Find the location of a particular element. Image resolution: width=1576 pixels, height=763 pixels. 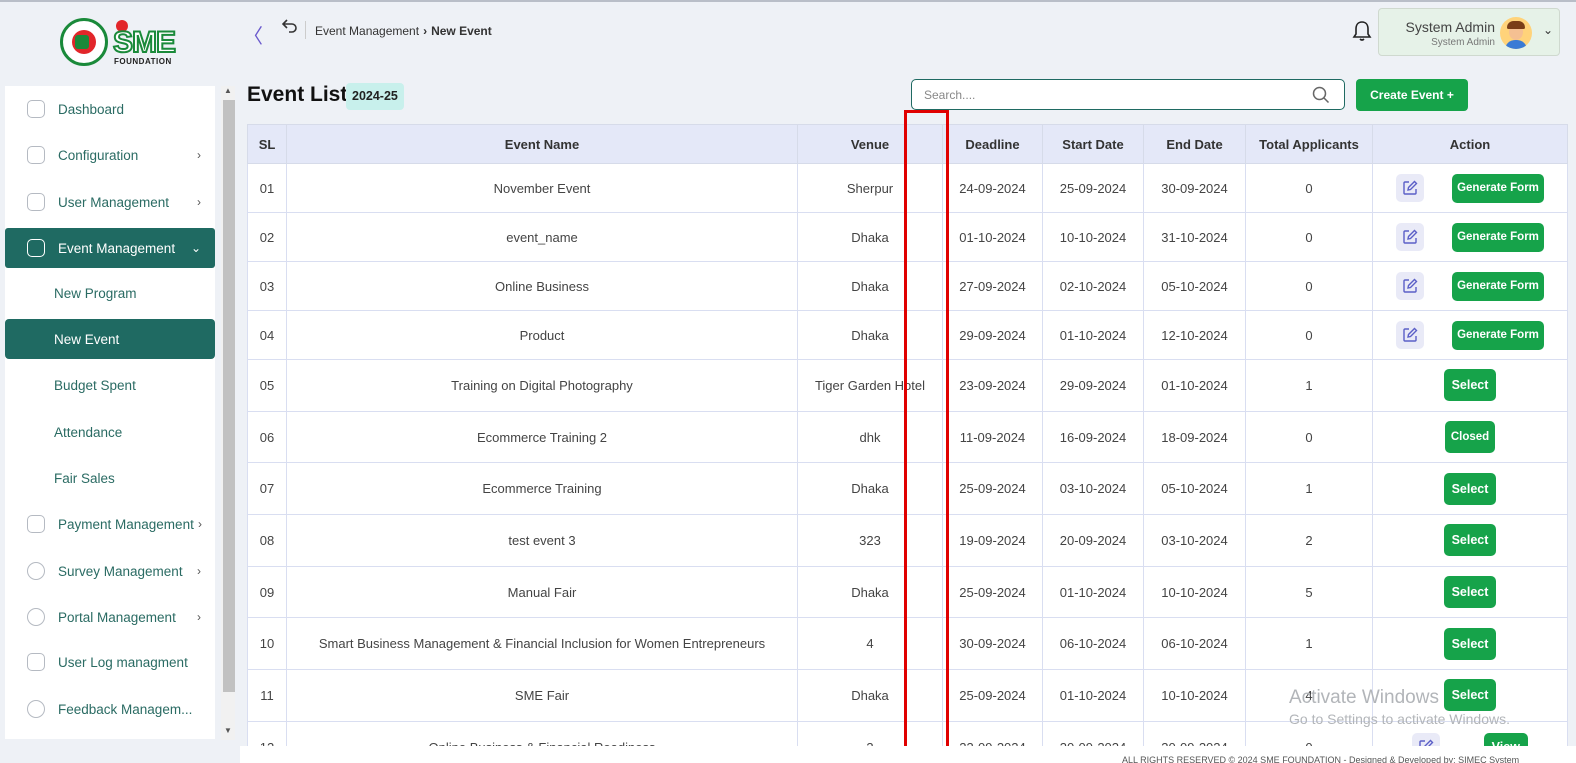

payment-icon is located at coordinates (36, 524).